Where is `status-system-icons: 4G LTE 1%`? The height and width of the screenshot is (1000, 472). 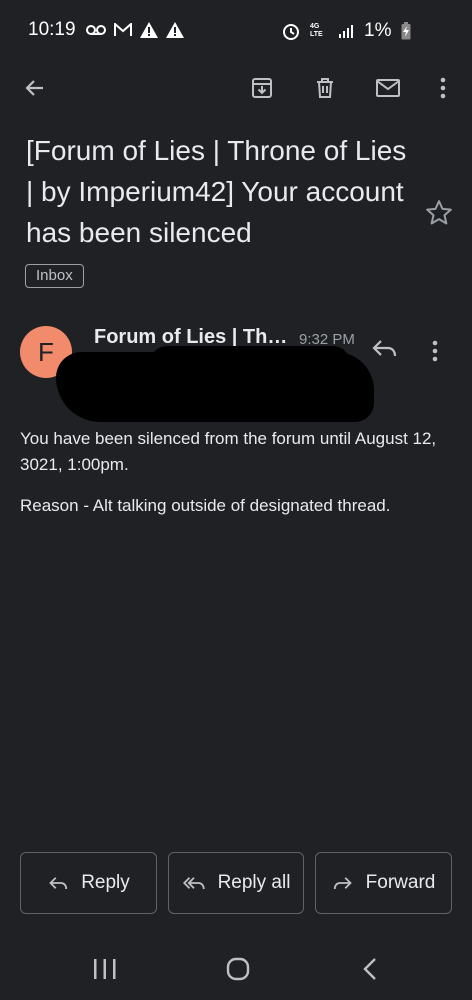
status-system-icons: 4G LTE 1% is located at coordinates (346, 31).